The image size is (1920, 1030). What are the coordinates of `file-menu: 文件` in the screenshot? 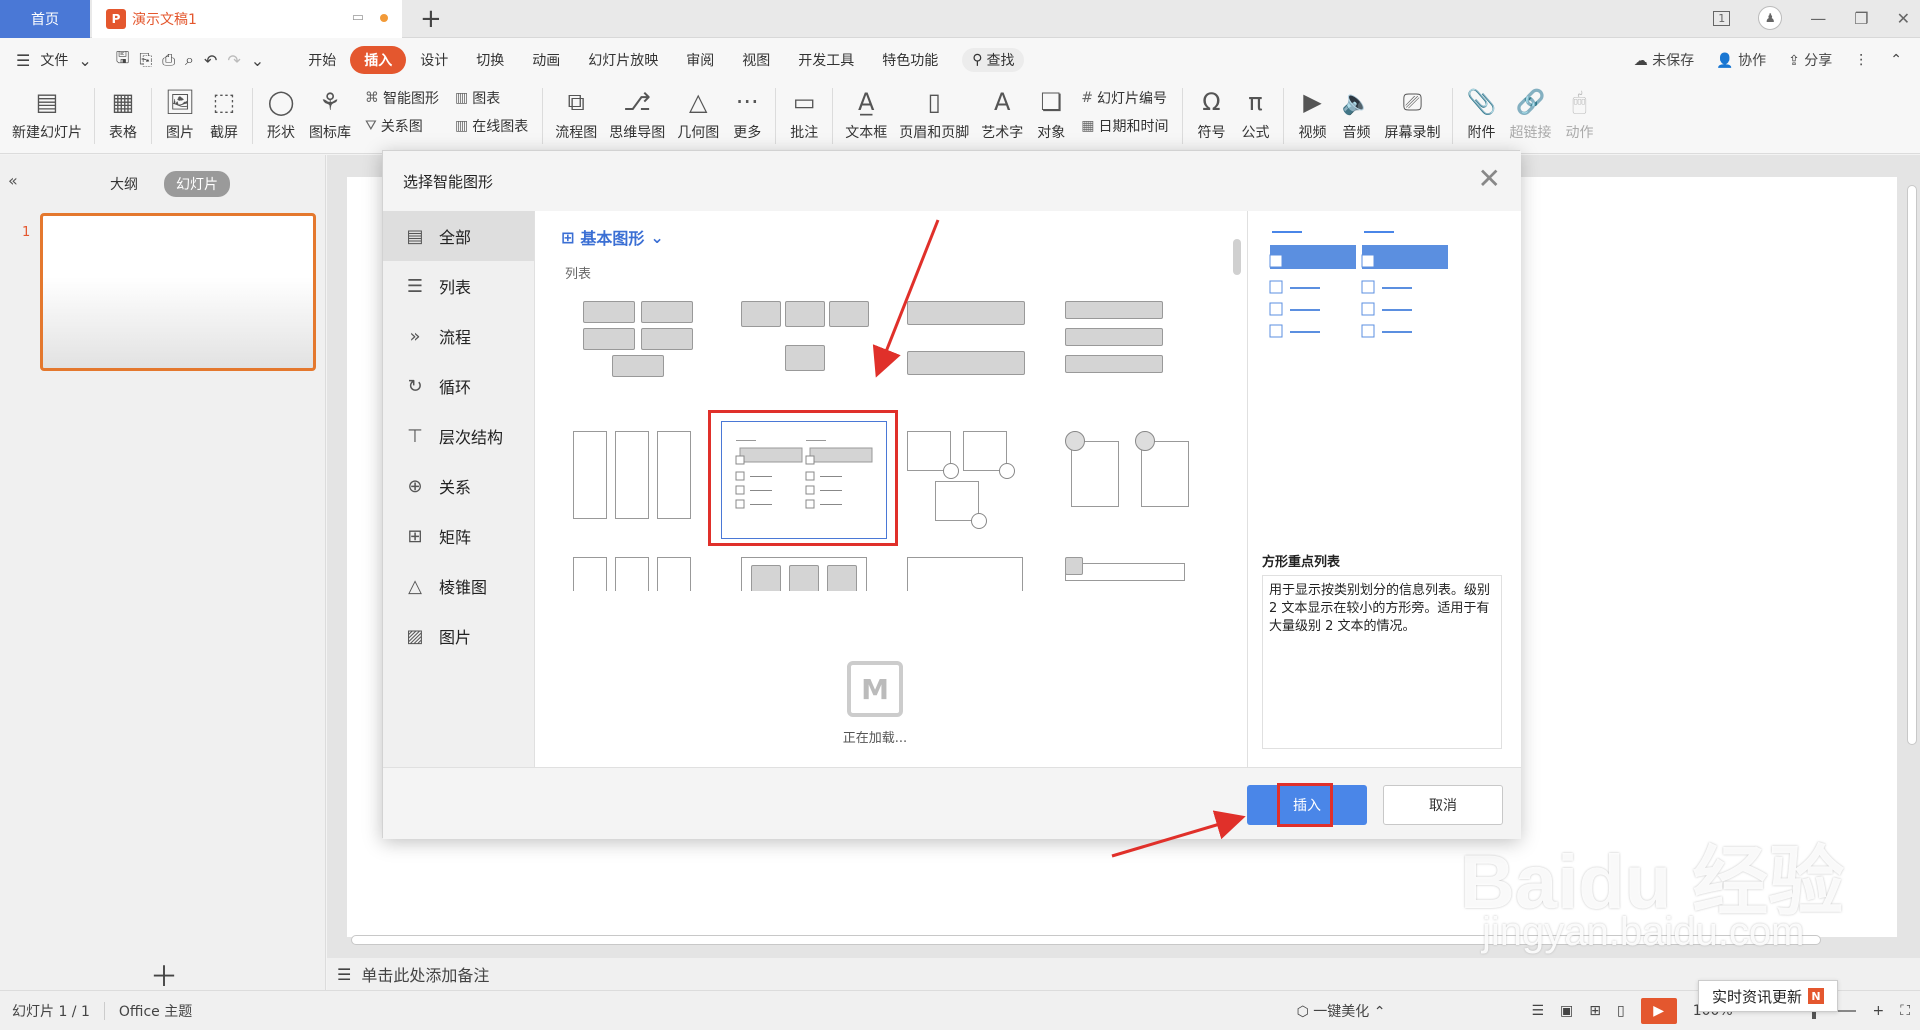 It's located at (54, 60).